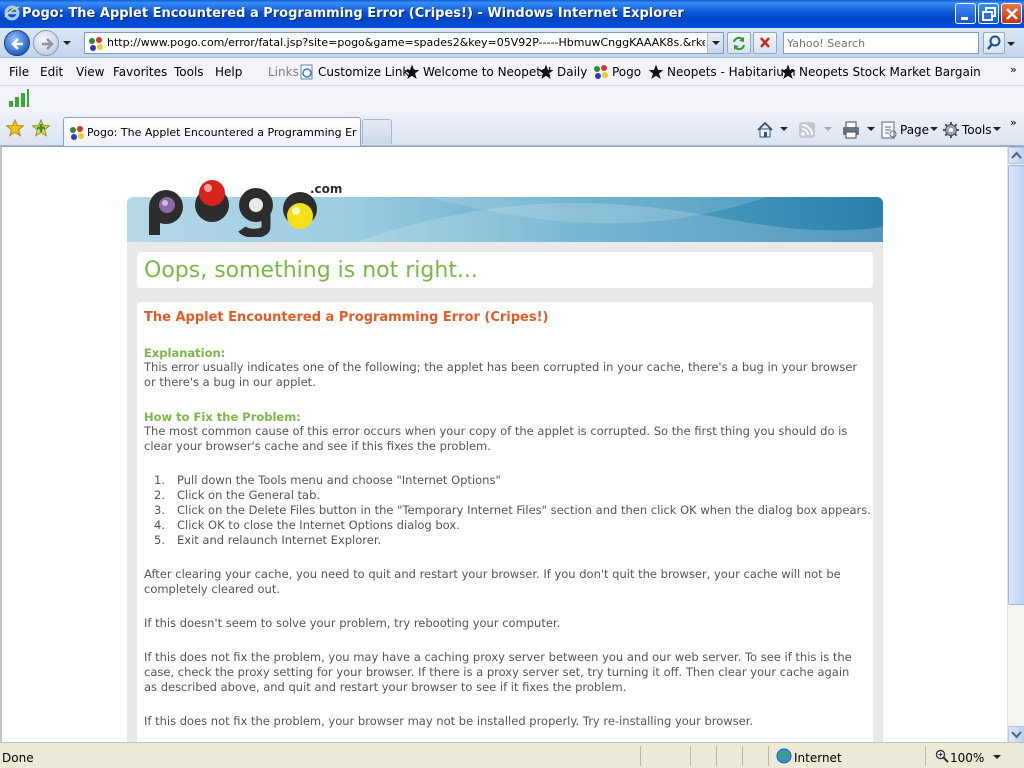  I want to click on search-options-dropdown, so click(1011, 44).